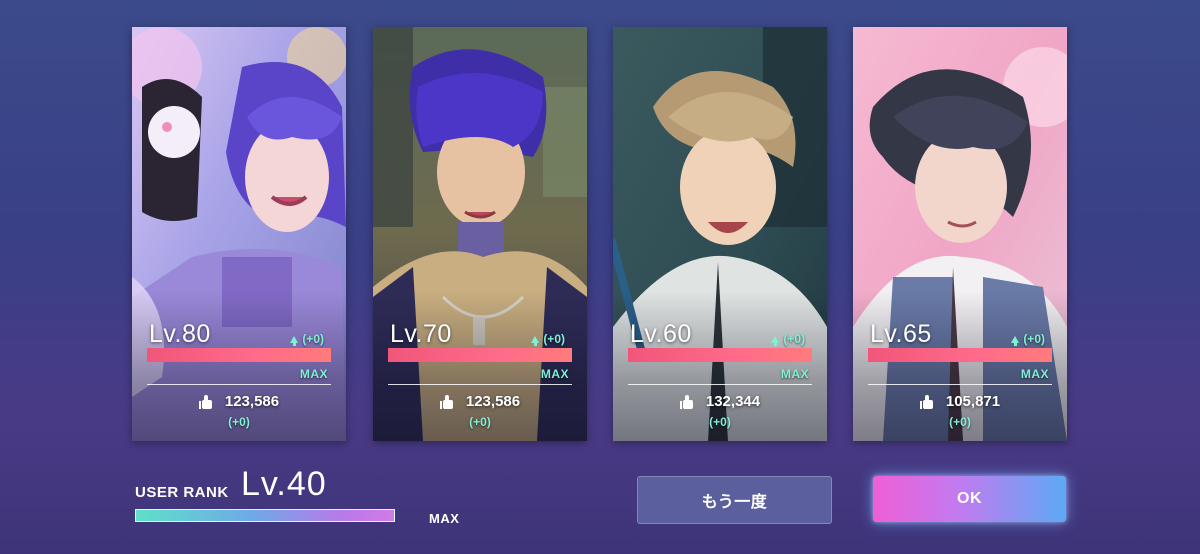 The height and width of the screenshot is (554, 1200). What do you see at coordinates (444, 518) in the screenshot?
I see `user-rank-max-label: MAX` at bounding box center [444, 518].